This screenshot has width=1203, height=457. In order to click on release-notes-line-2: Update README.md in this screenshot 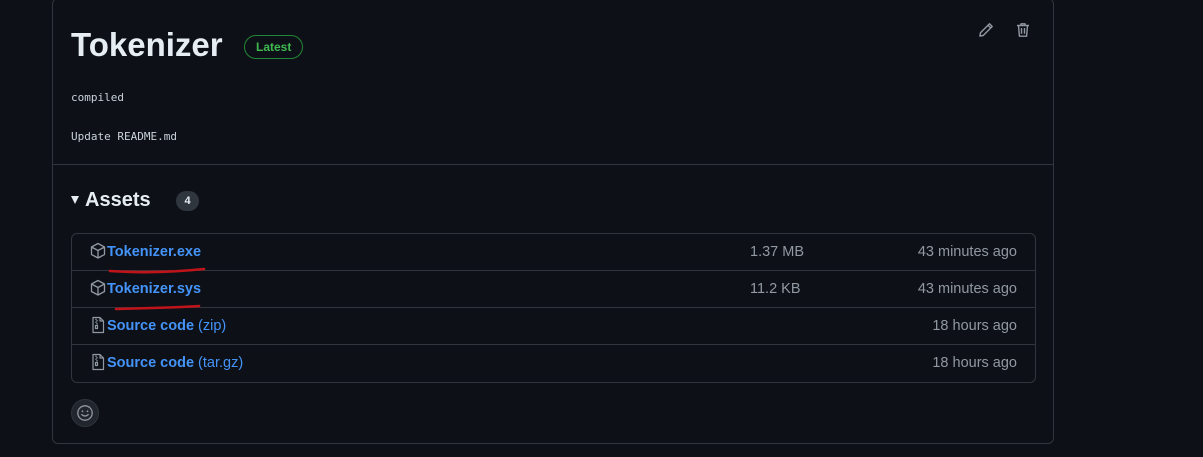, I will do `click(124, 136)`.